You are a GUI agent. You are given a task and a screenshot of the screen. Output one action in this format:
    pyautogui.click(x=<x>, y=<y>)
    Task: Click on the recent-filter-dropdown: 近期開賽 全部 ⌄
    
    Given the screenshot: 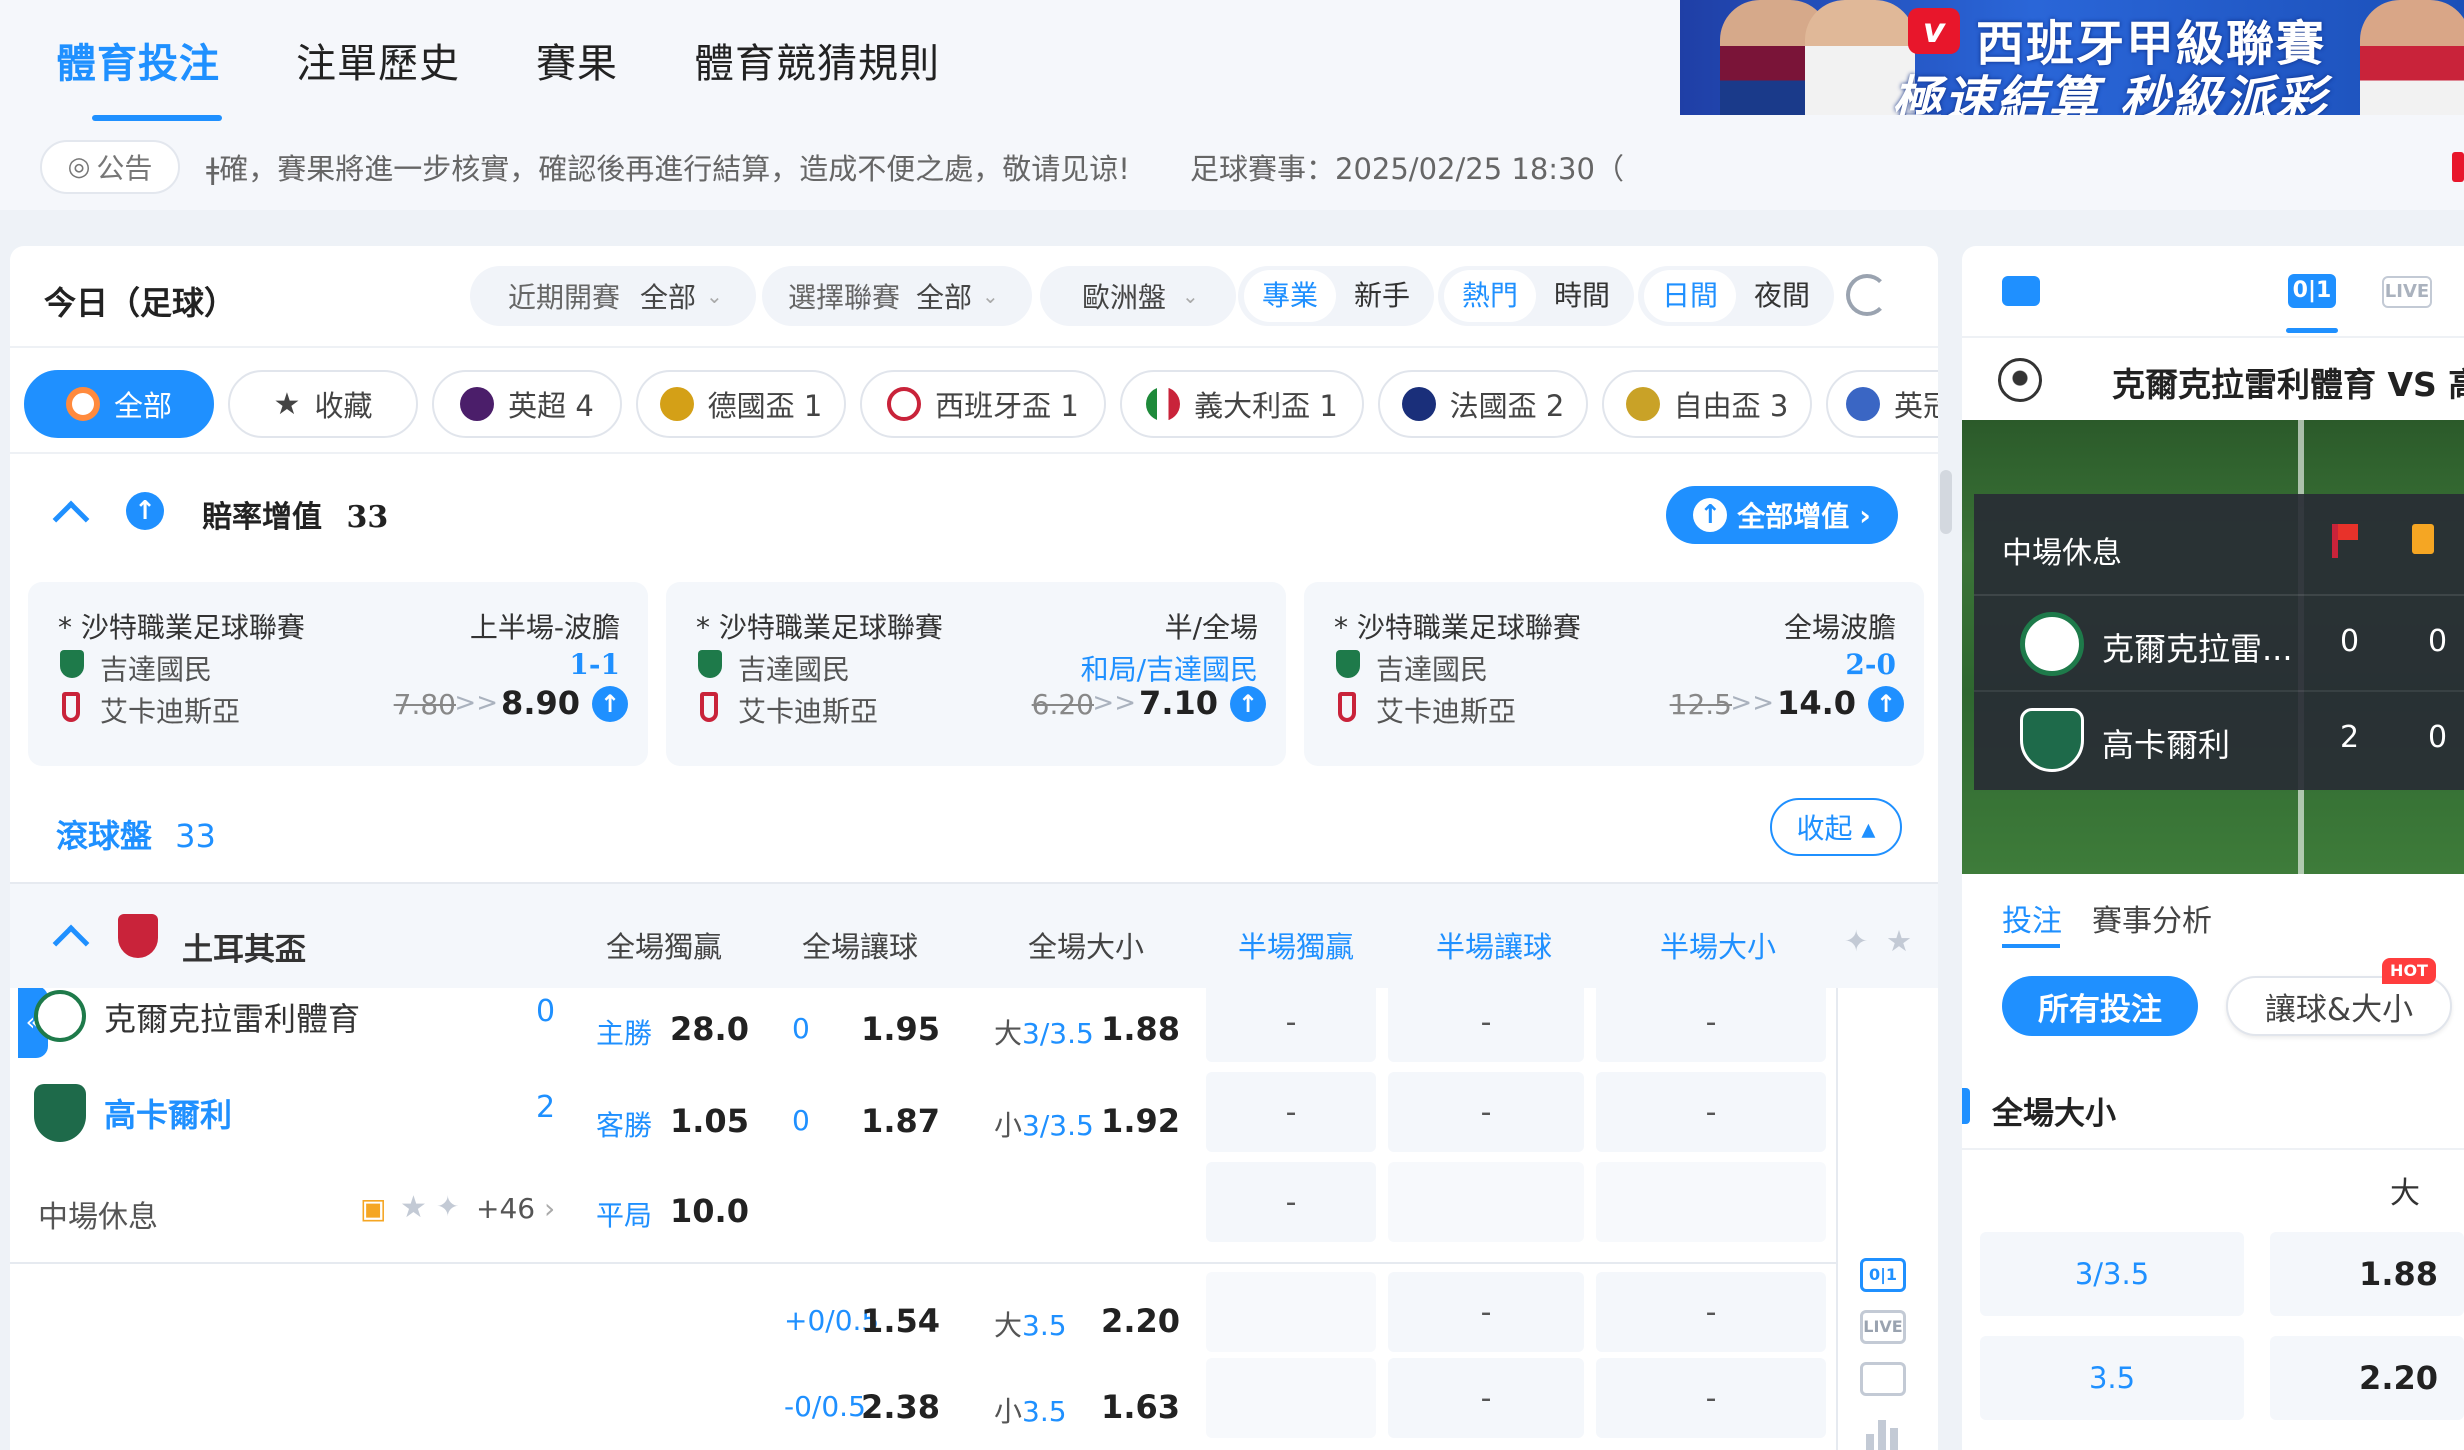 What is the action you would take?
    pyautogui.click(x=613, y=296)
    